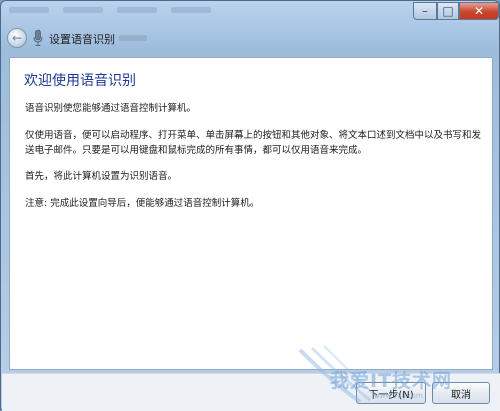  I want to click on maximize-icon: □, so click(448, 11).